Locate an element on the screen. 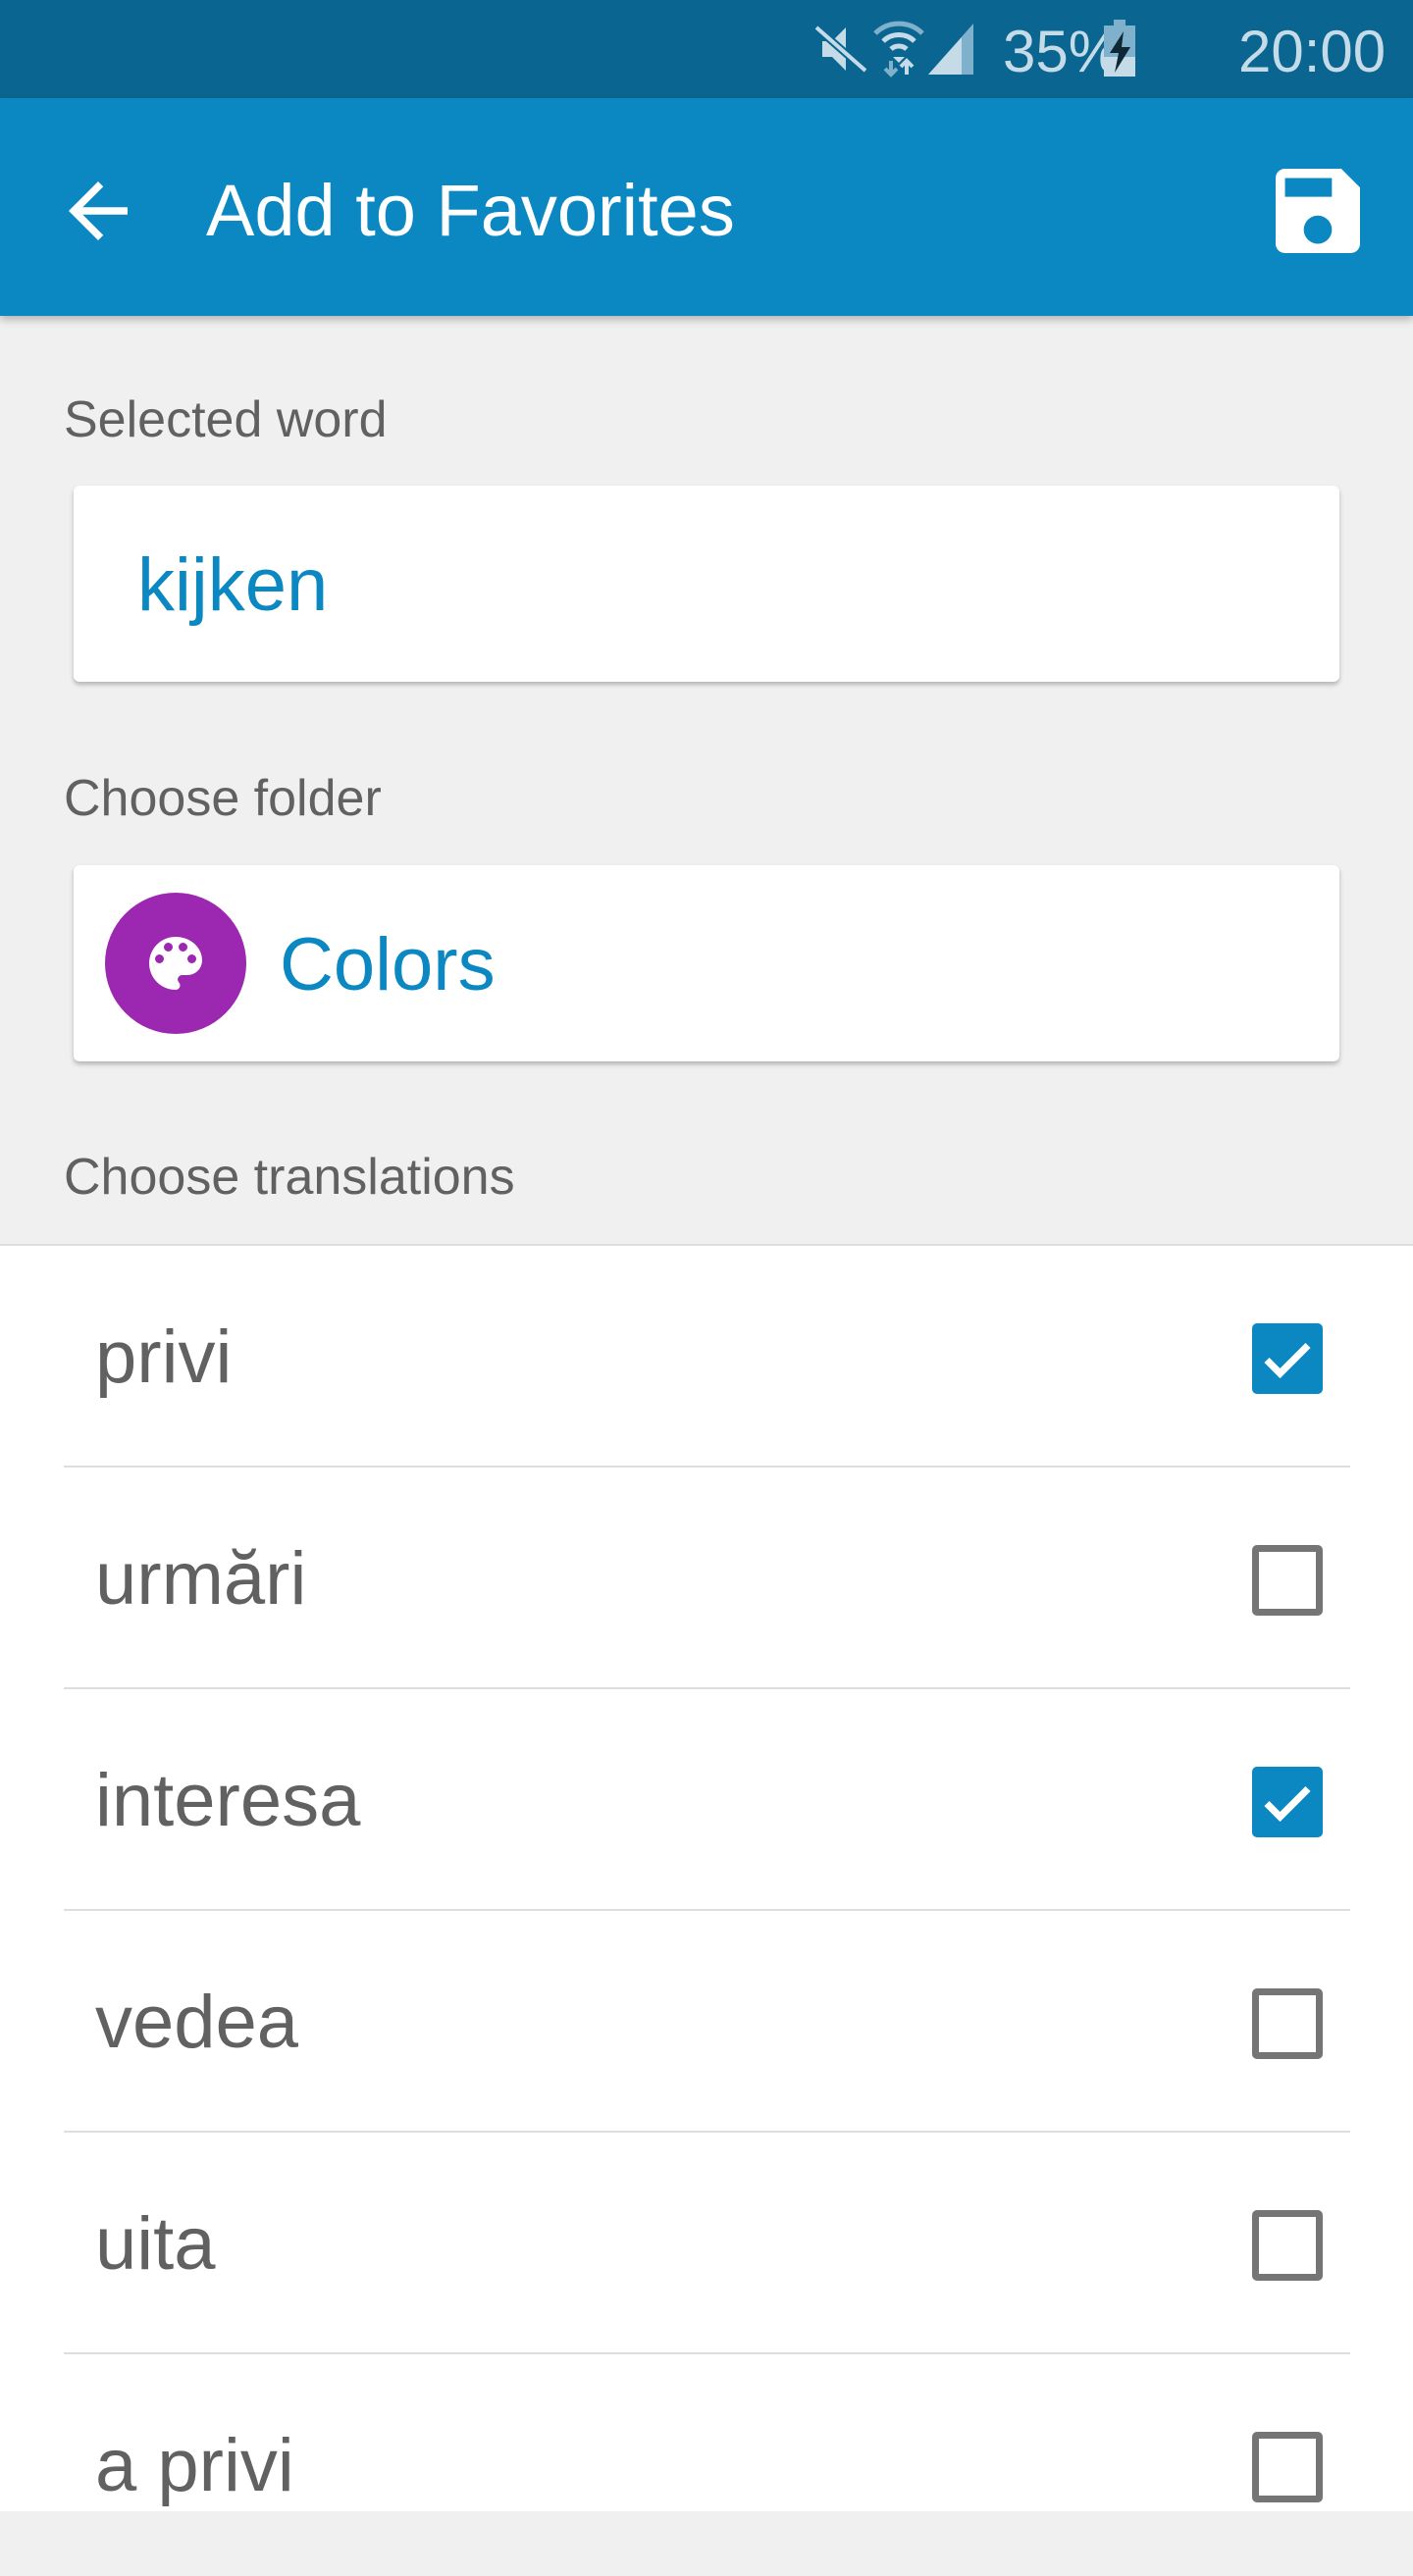 Image resolution: width=1413 pixels, height=2576 pixels. selected-word-value: kijken is located at coordinates (233, 585).